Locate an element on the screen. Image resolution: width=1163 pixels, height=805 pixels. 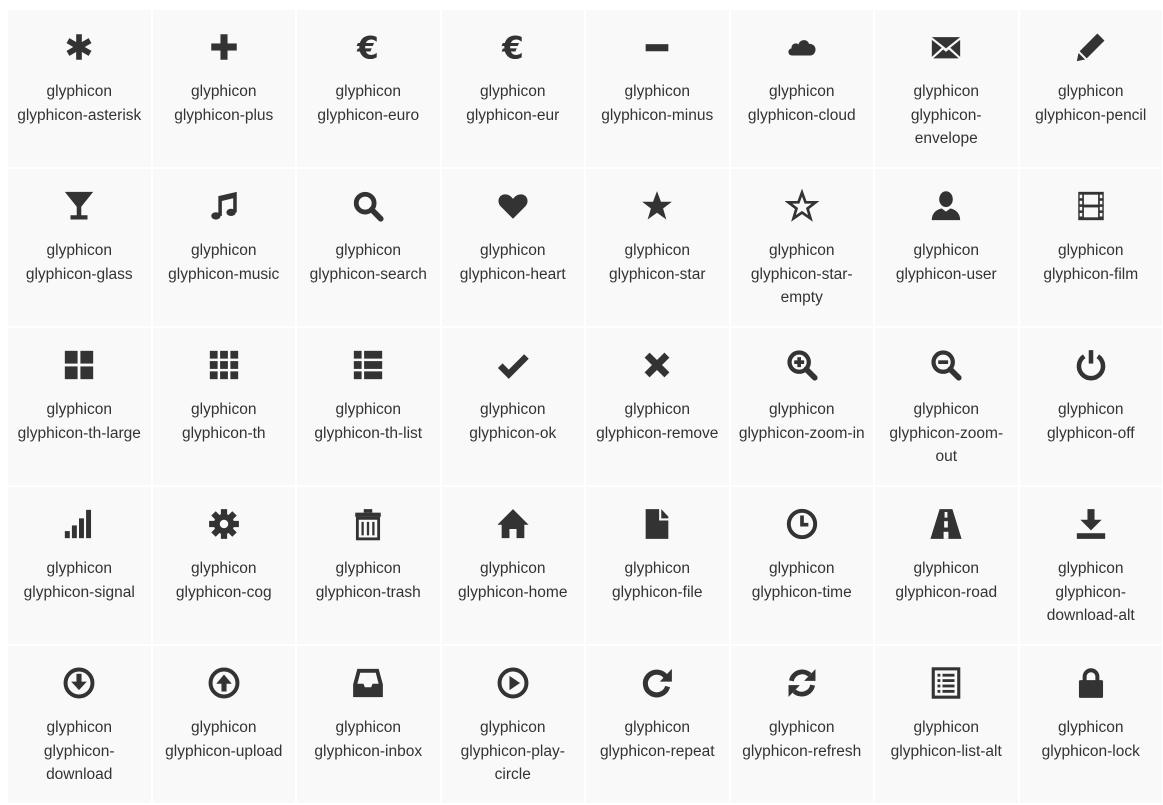
euro-icon: € is located at coordinates (368, 56).